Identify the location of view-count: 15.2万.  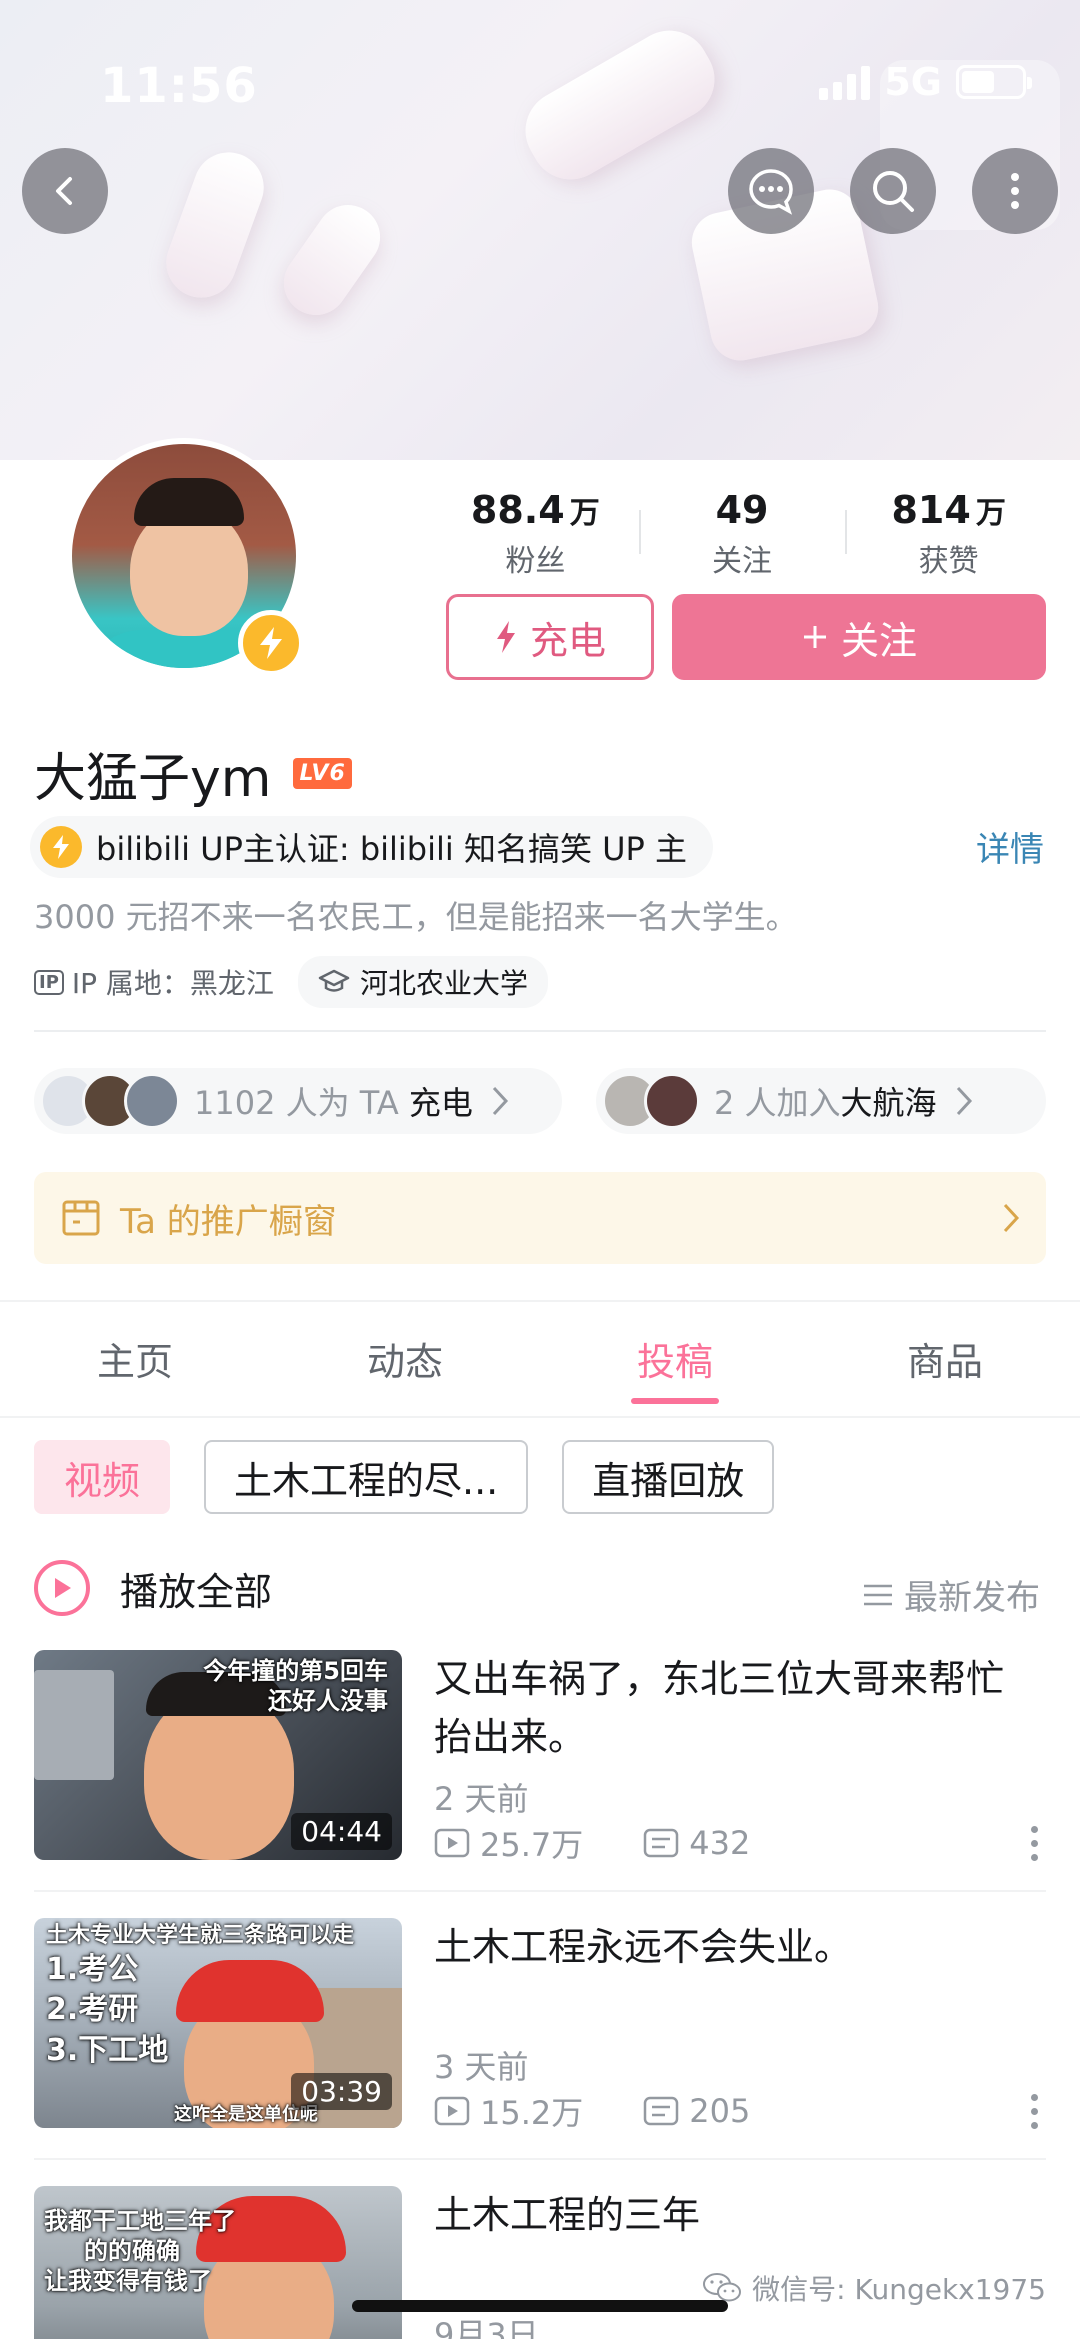
(532, 2113).